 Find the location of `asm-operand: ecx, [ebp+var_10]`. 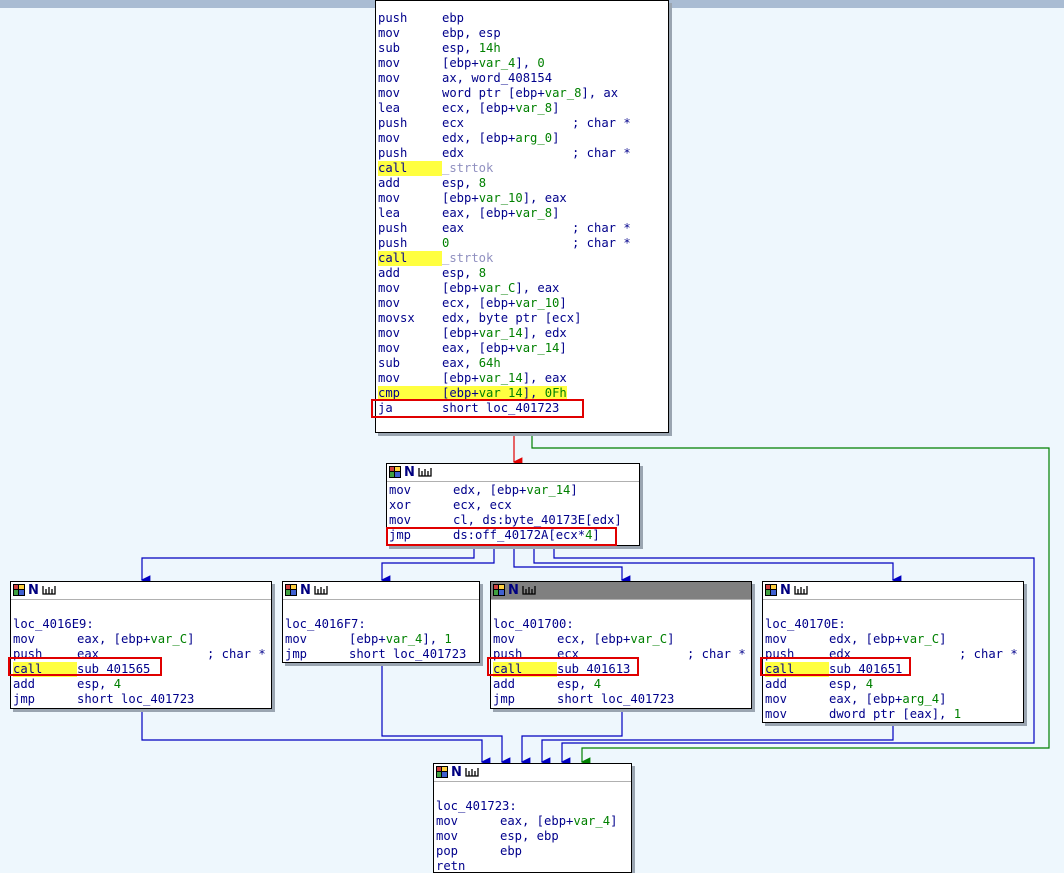

asm-operand: ecx, [ebp+var_10] is located at coordinates (504, 303).